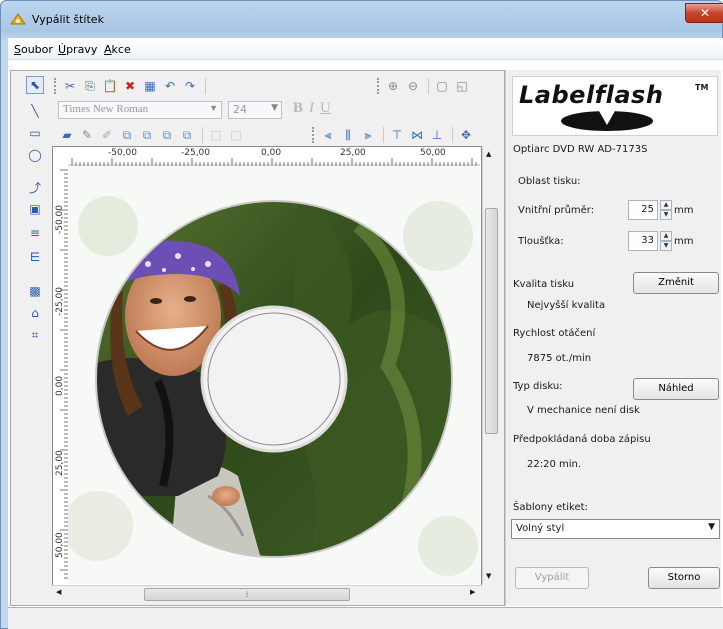 Image resolution: width=723 pixels, height=629 pixels. Describe the element at coordinates (554, 333) in the screenshot. I see `speed-label: Rychlost otáčení` at that location.